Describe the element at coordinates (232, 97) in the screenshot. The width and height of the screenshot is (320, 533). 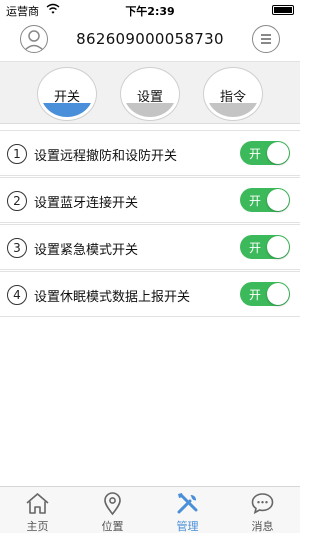
I see `tab-label: 指令` at that location.